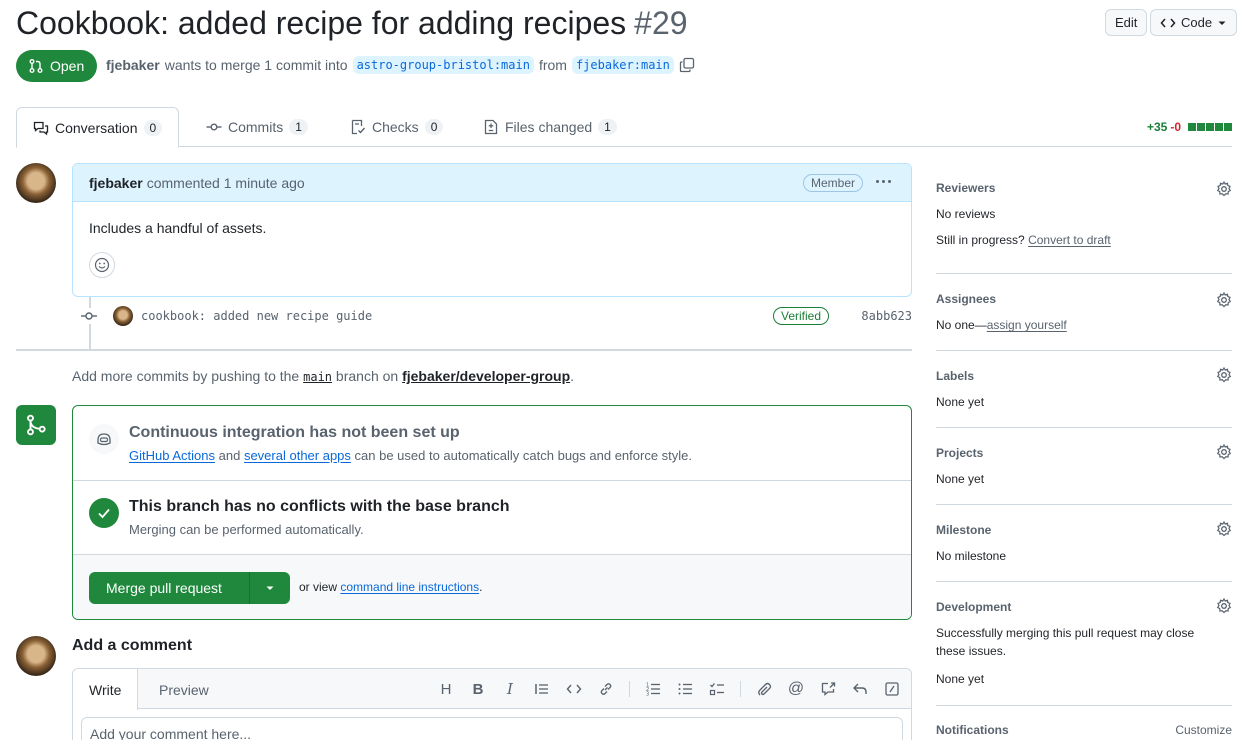 The width and height of the screenshot is (1260, 740). I want to click on sidebar-milestone: Milestone No milestone, so click(1084, 543).